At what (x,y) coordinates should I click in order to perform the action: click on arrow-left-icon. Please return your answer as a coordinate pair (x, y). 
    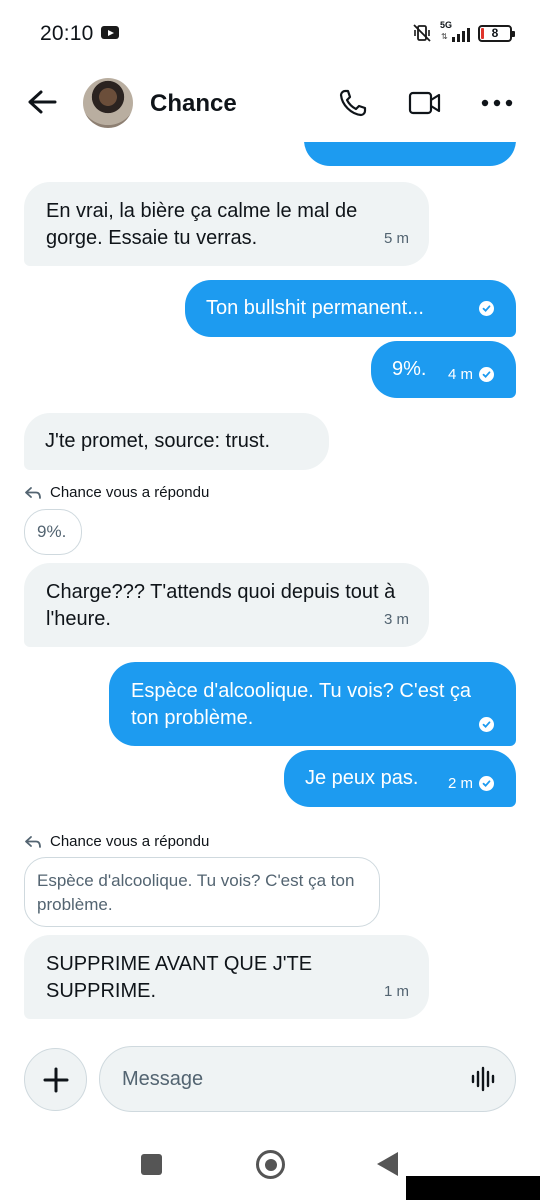
    Looking at the image, I should click on (42, 102).